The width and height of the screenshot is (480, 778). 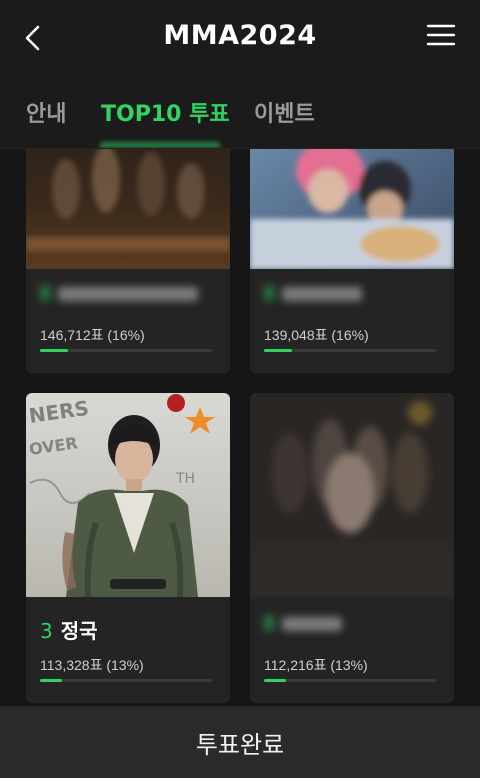 I want to click on tab-info: 안내, so click(x=46, y=112).